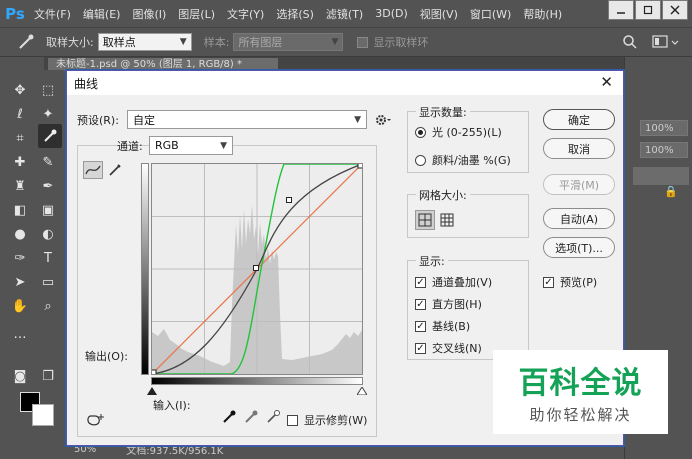 Image resolution: width=692 pixels, height=459 pixels. Describe the element at coordinates (52, 14) in the screenshot. I see `menu-file: 文件(F)` at that location.